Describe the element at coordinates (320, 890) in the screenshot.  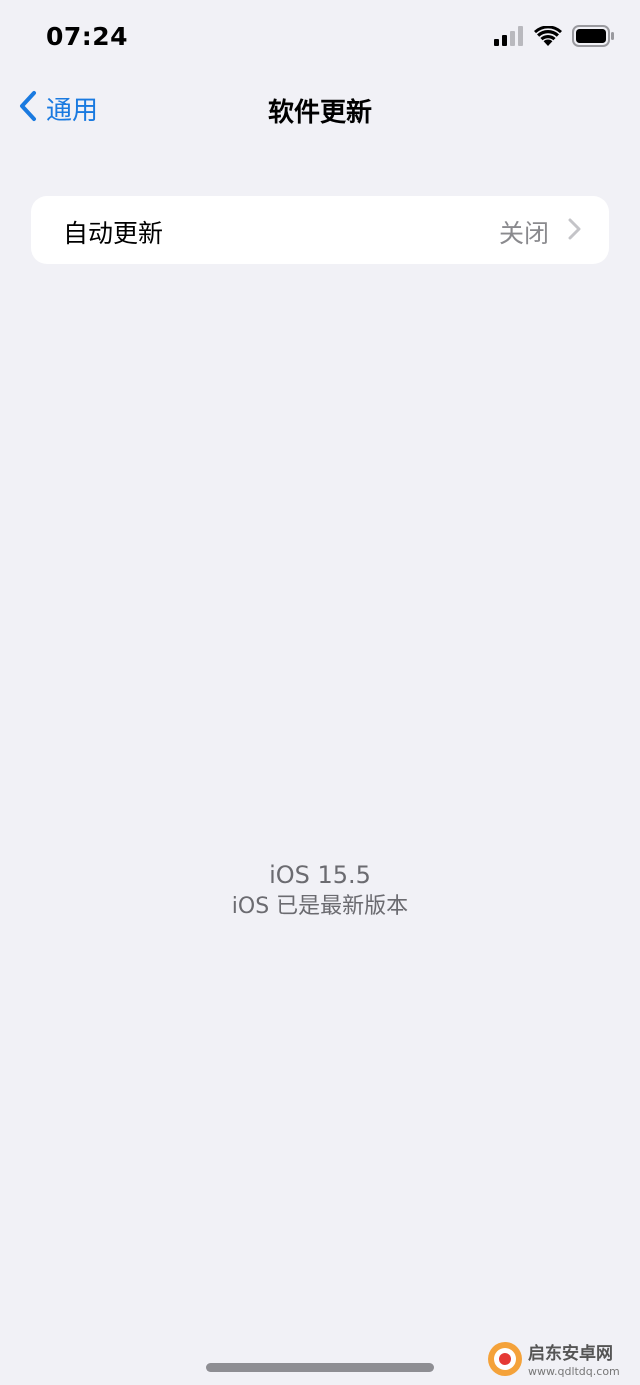
I see `version-info: iOS 15.5 iOS 已是最新版本` at that location.